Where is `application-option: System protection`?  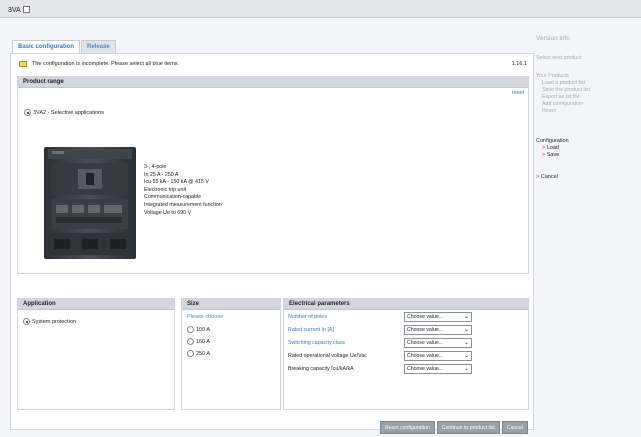
application-option: System protection is located at coordinates (49, 321).